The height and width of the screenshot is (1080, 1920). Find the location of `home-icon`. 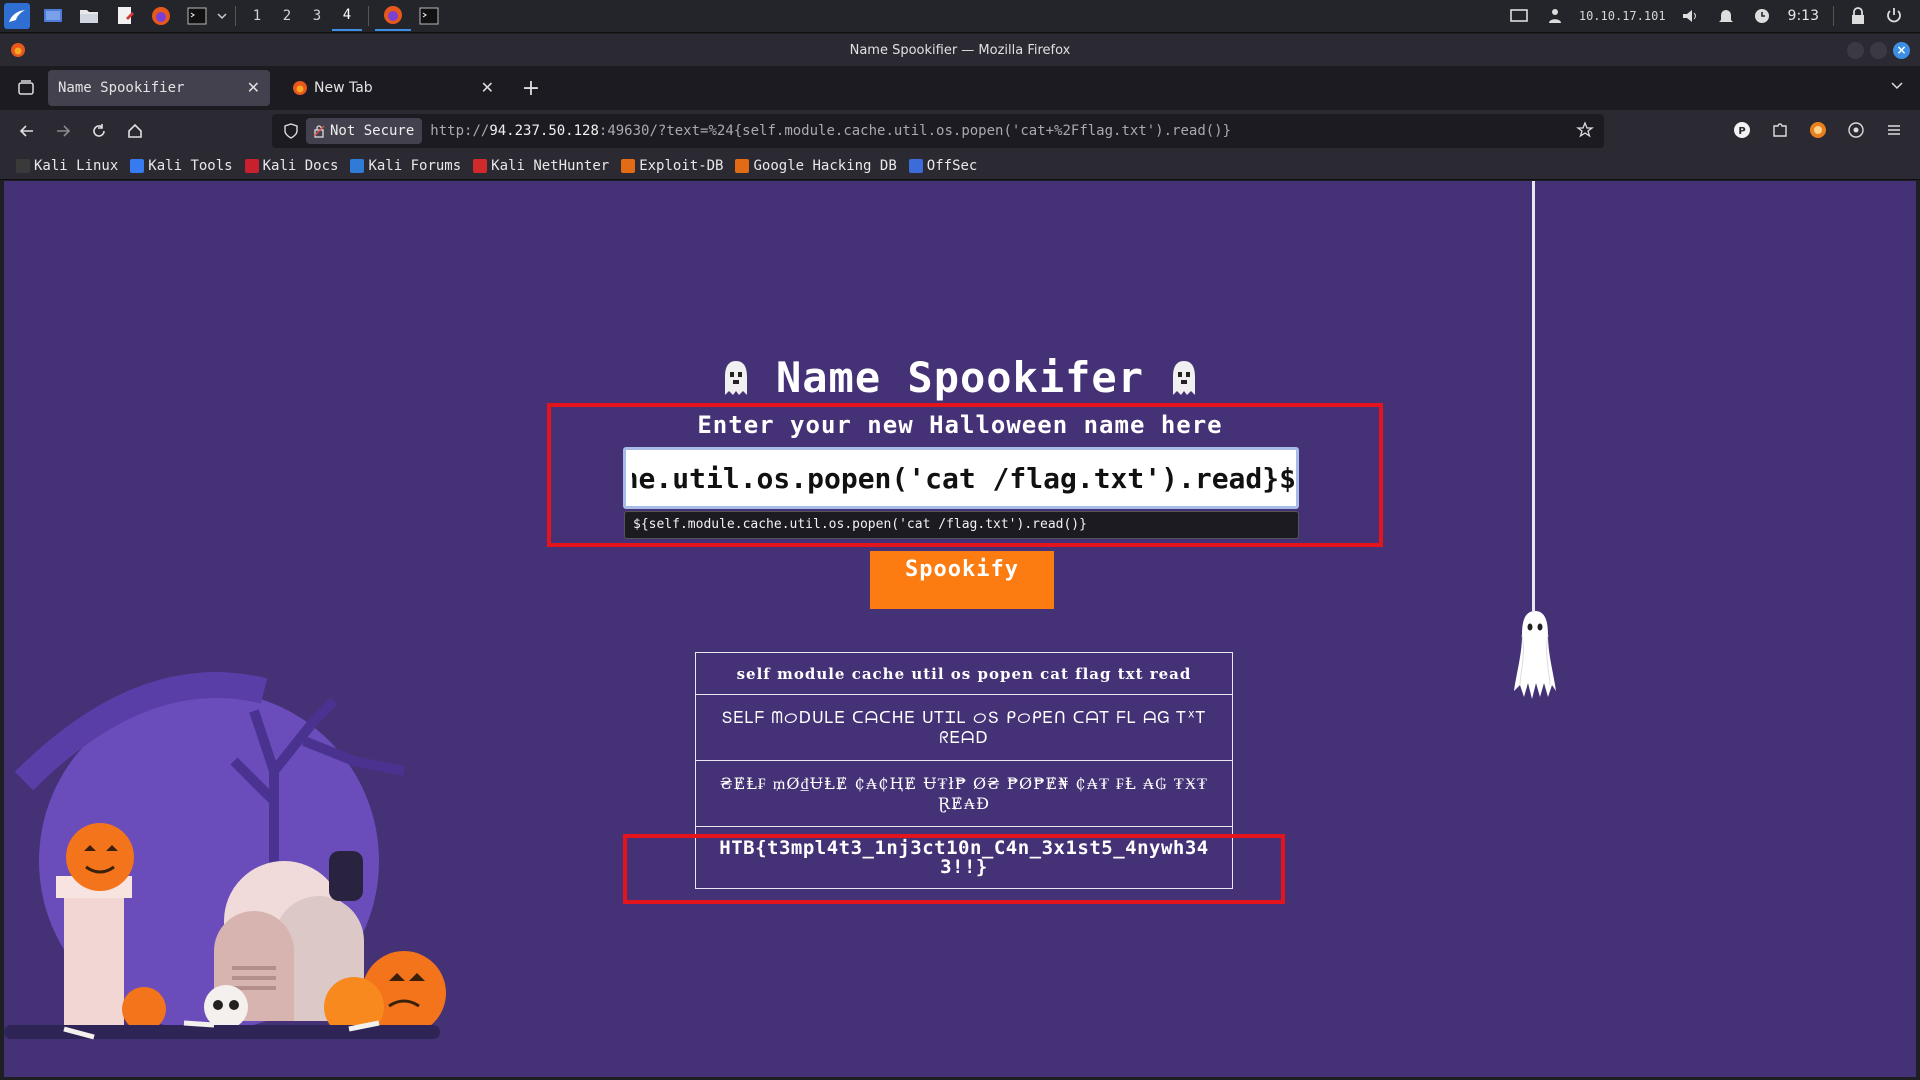

home-icon is located at coordinates (135, 130).